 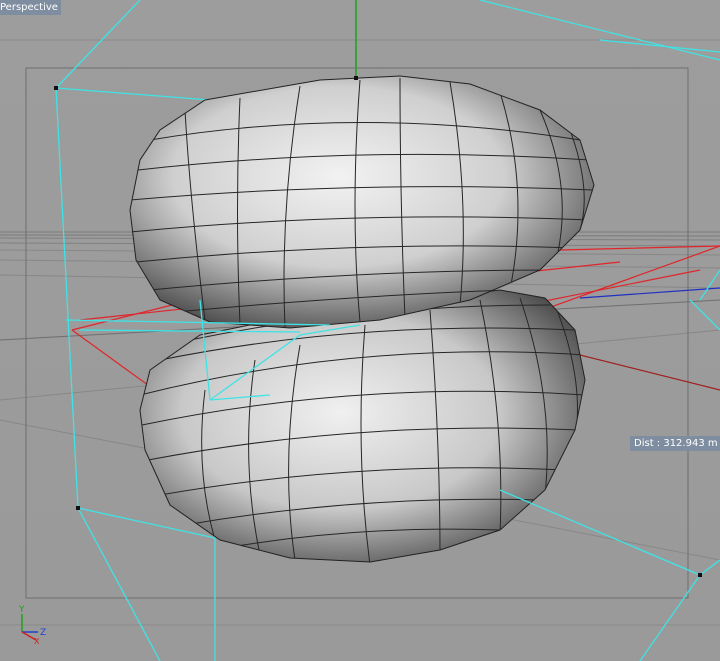 I want to click on viewport-label: Perspective, so click(x=30, y=7).